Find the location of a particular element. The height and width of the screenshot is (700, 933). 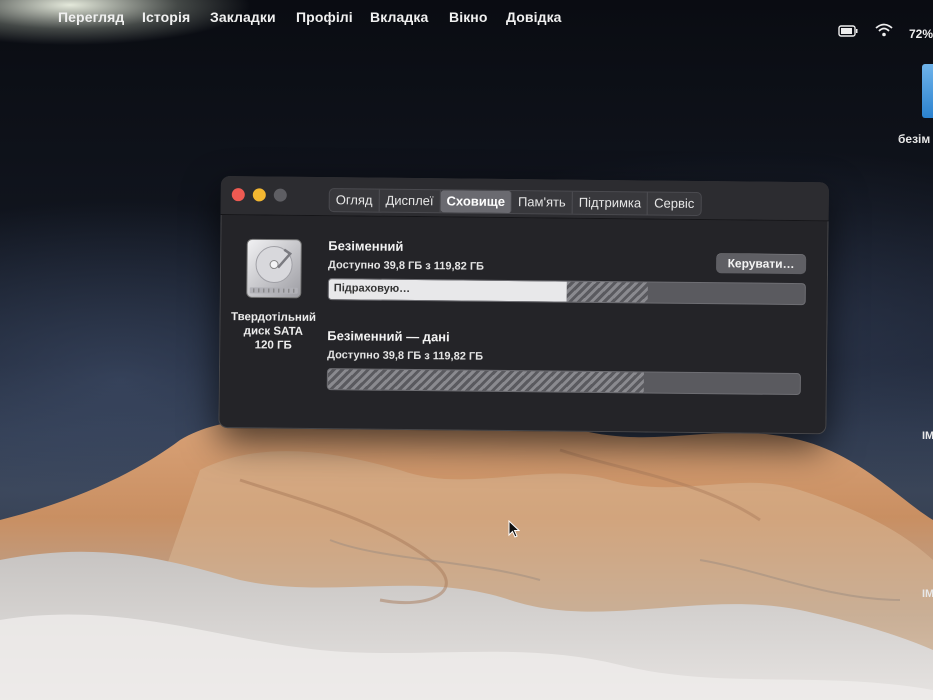

close-button is located at coordinates (238, 195).